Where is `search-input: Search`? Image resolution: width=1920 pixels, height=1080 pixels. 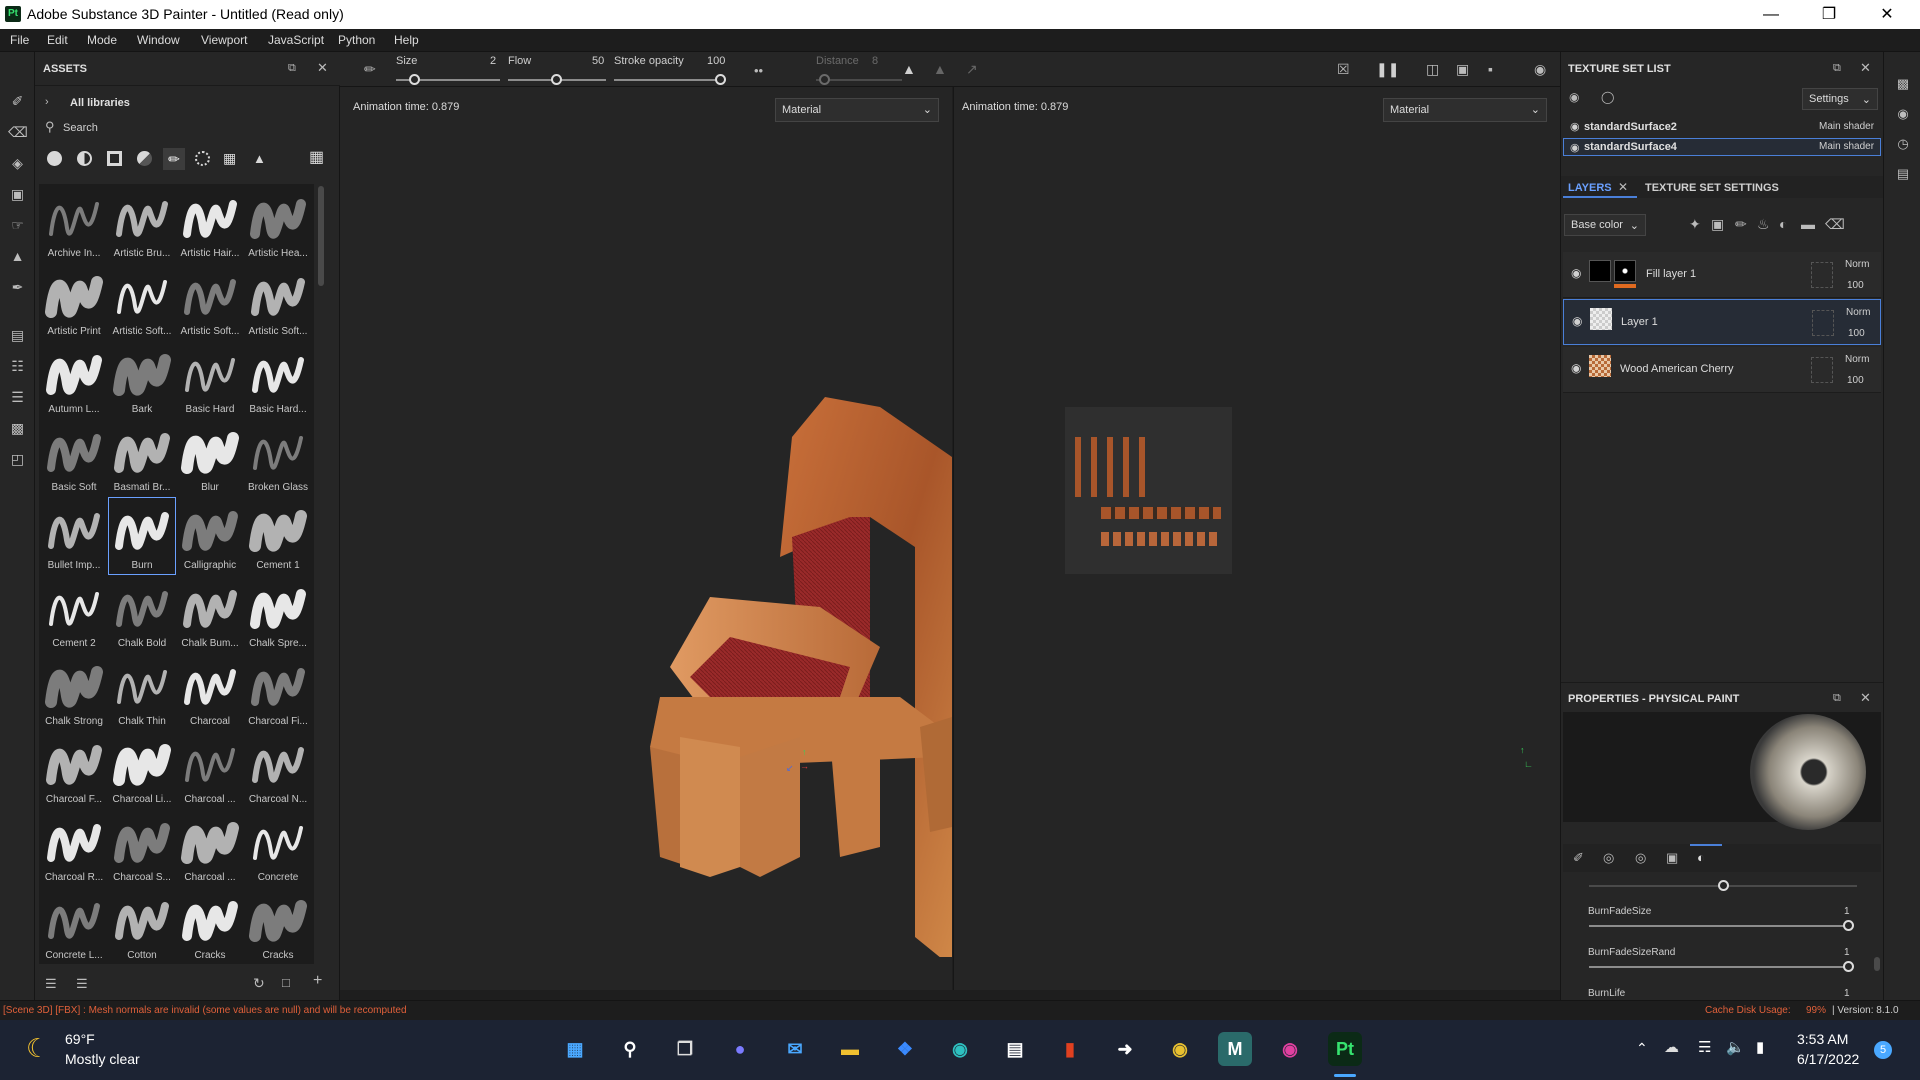 search-input: Search is located at coordinates (80, 128).